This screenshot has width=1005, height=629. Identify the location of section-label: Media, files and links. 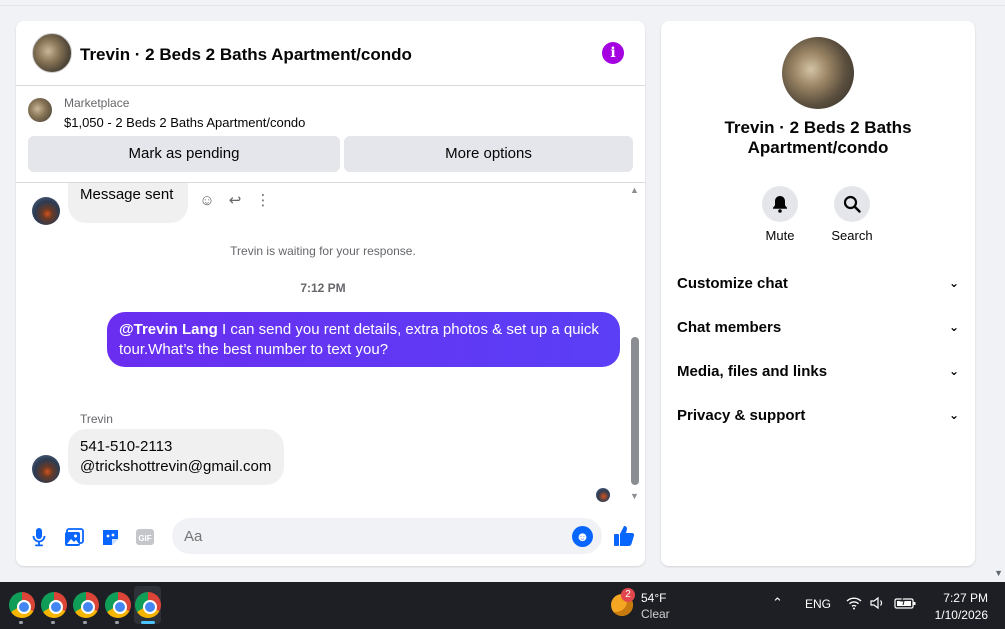
(752, 371).